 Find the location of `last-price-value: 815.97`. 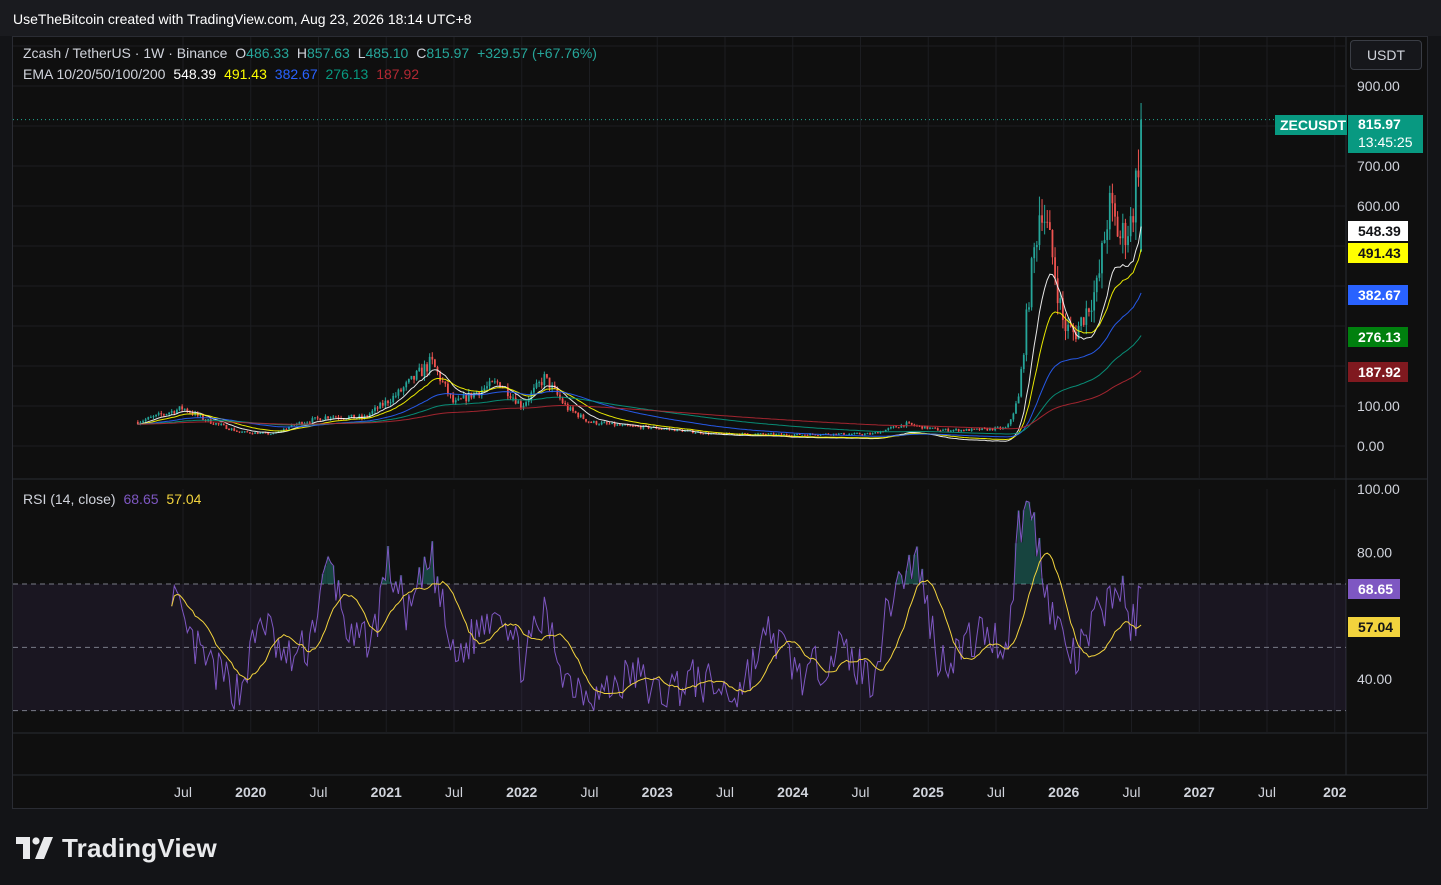

last-price-value: 815.97 is located at coordinates (1379, 124).